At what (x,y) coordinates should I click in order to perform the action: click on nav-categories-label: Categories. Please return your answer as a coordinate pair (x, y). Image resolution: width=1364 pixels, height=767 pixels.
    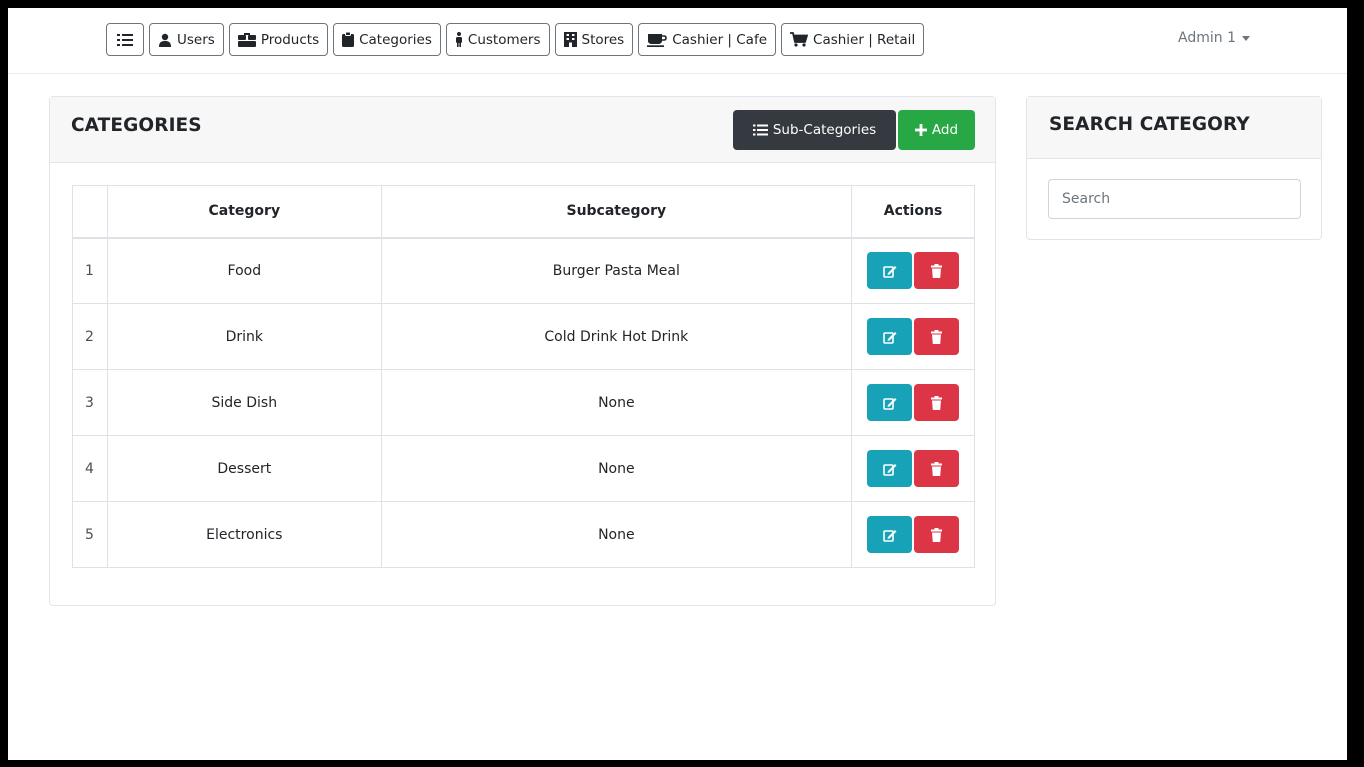
    Looking at the image, I should click on (395, 39).